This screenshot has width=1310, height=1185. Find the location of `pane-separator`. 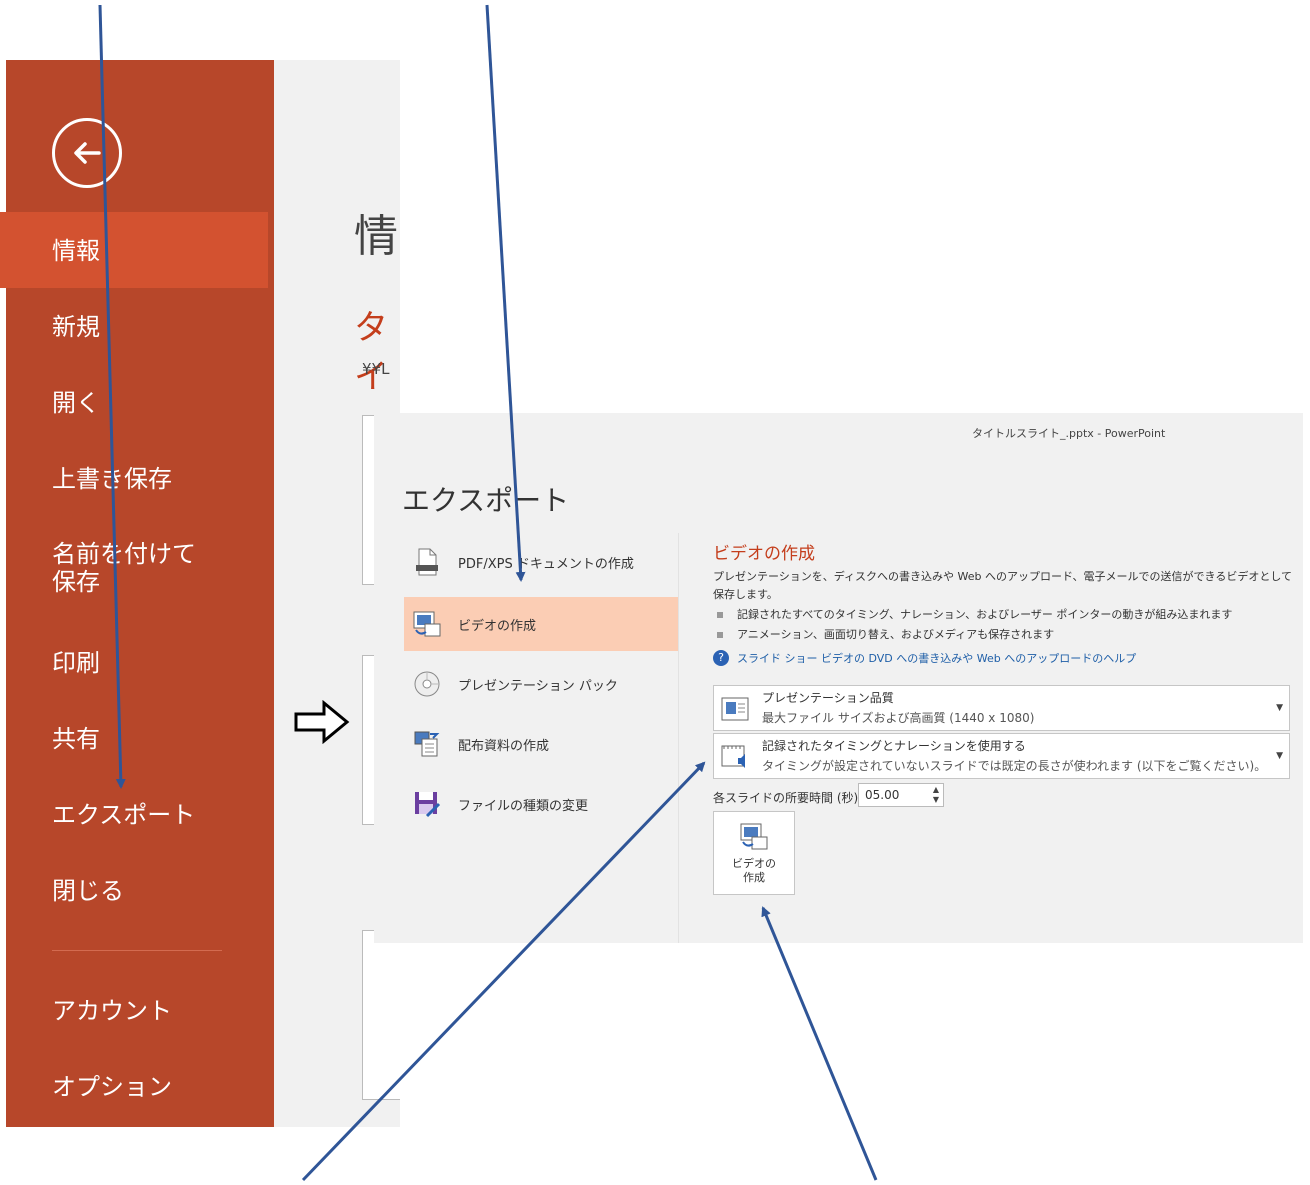

pane-separator is located at coordinates (678, 738).